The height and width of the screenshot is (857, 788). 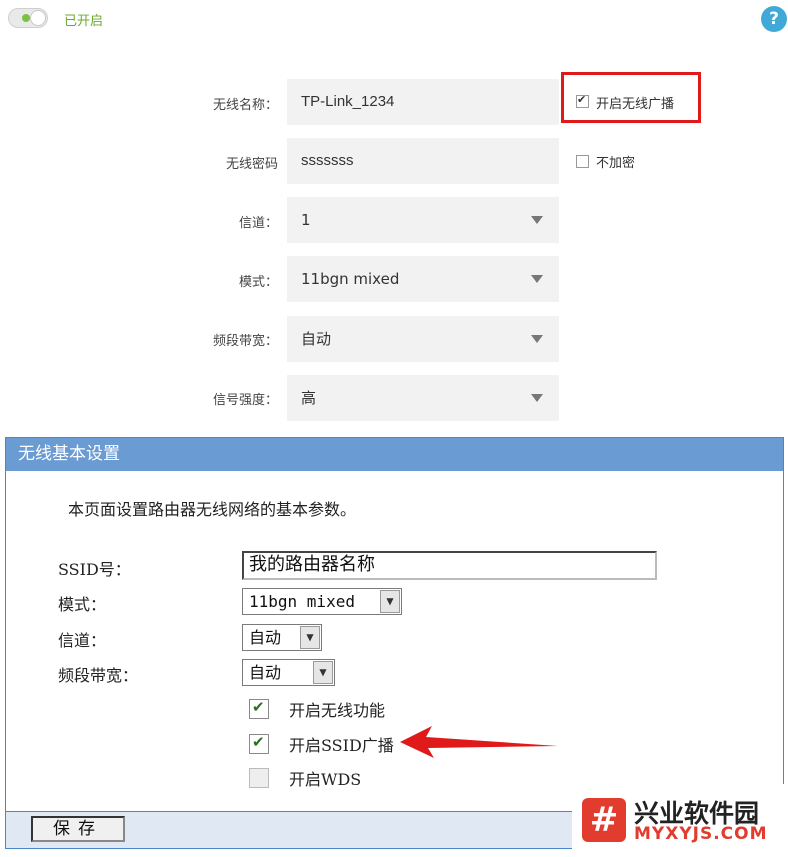 What do you see at coordinates (265, 637) in the screenshot?
I see `channel-select-value: 自动` at bounding box center [265, 637].